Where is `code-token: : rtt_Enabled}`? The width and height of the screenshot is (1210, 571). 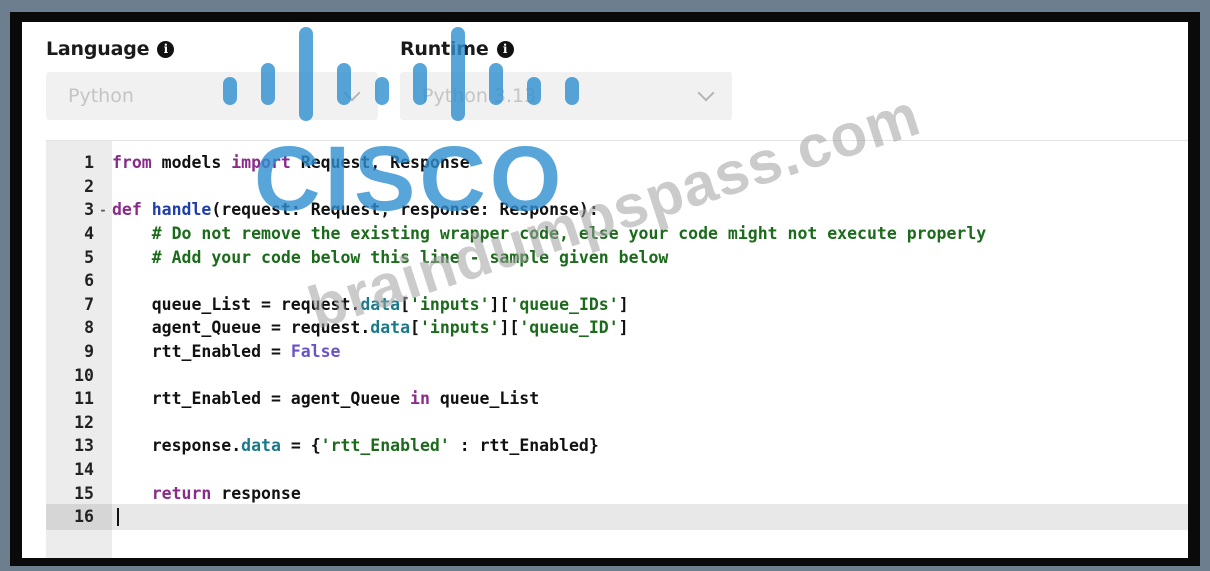
code-token: : rtt_Enabled} is located at coordinates (524, 446).